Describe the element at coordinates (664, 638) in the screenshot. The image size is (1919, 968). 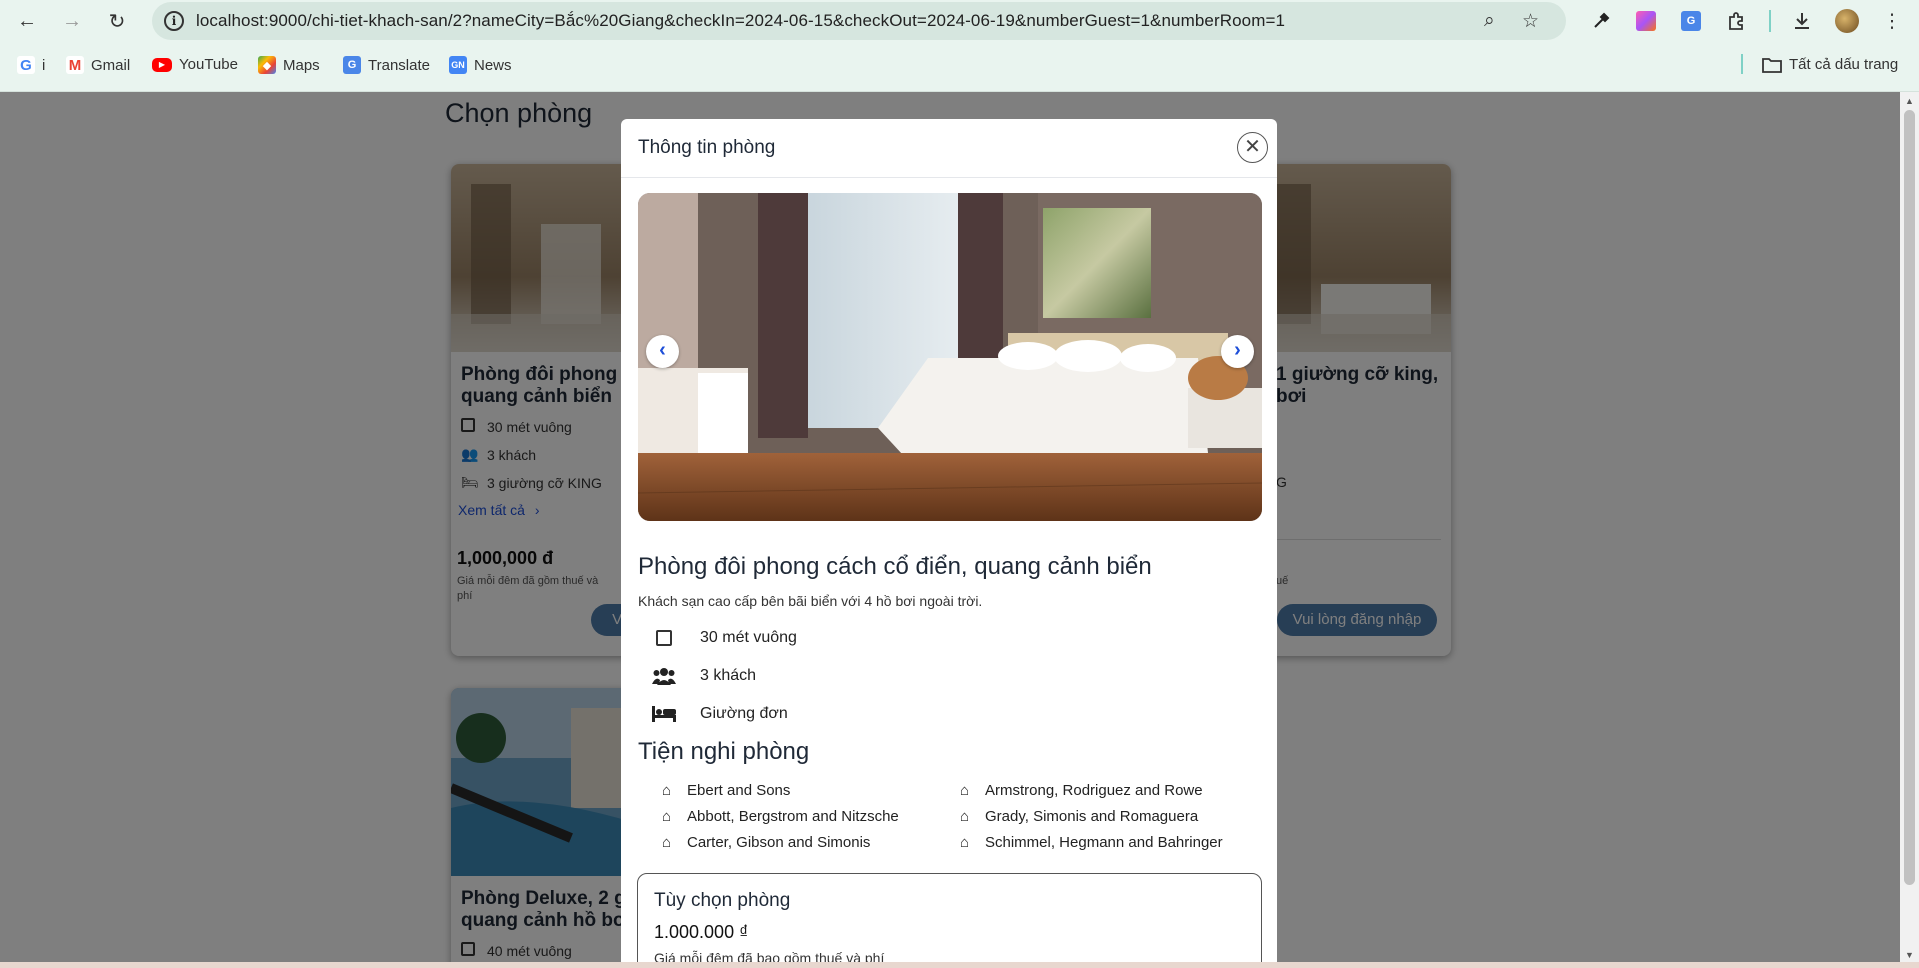
I see `square-icon` at that location.